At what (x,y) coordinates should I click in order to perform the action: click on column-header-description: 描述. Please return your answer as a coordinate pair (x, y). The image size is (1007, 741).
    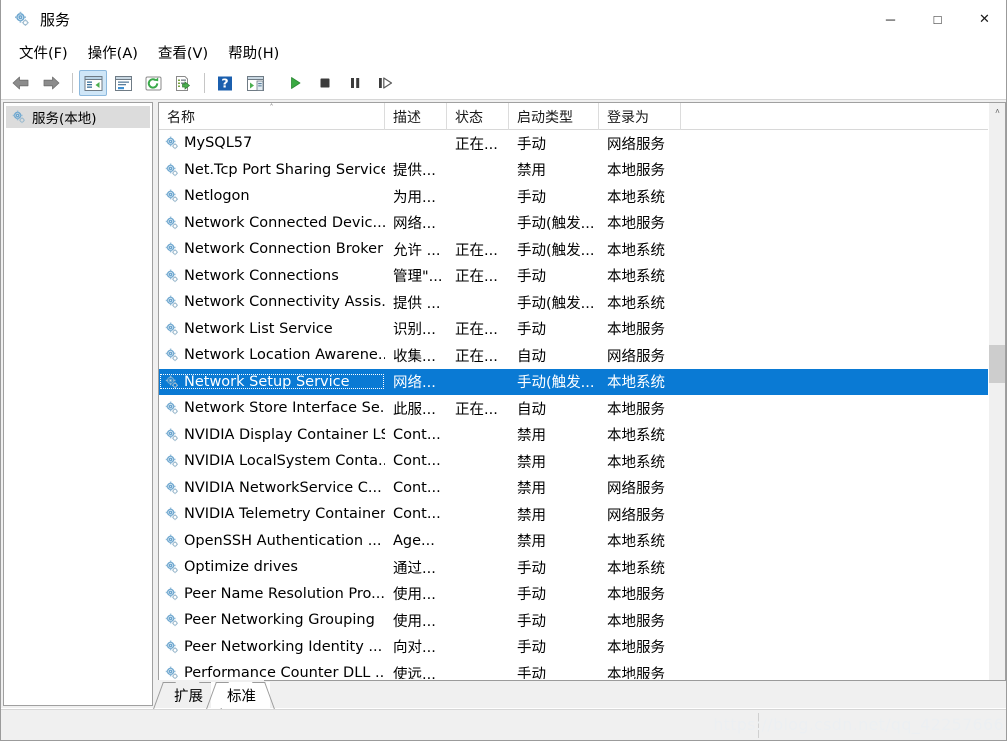
    Looking at the image, I should click on (416, 116).